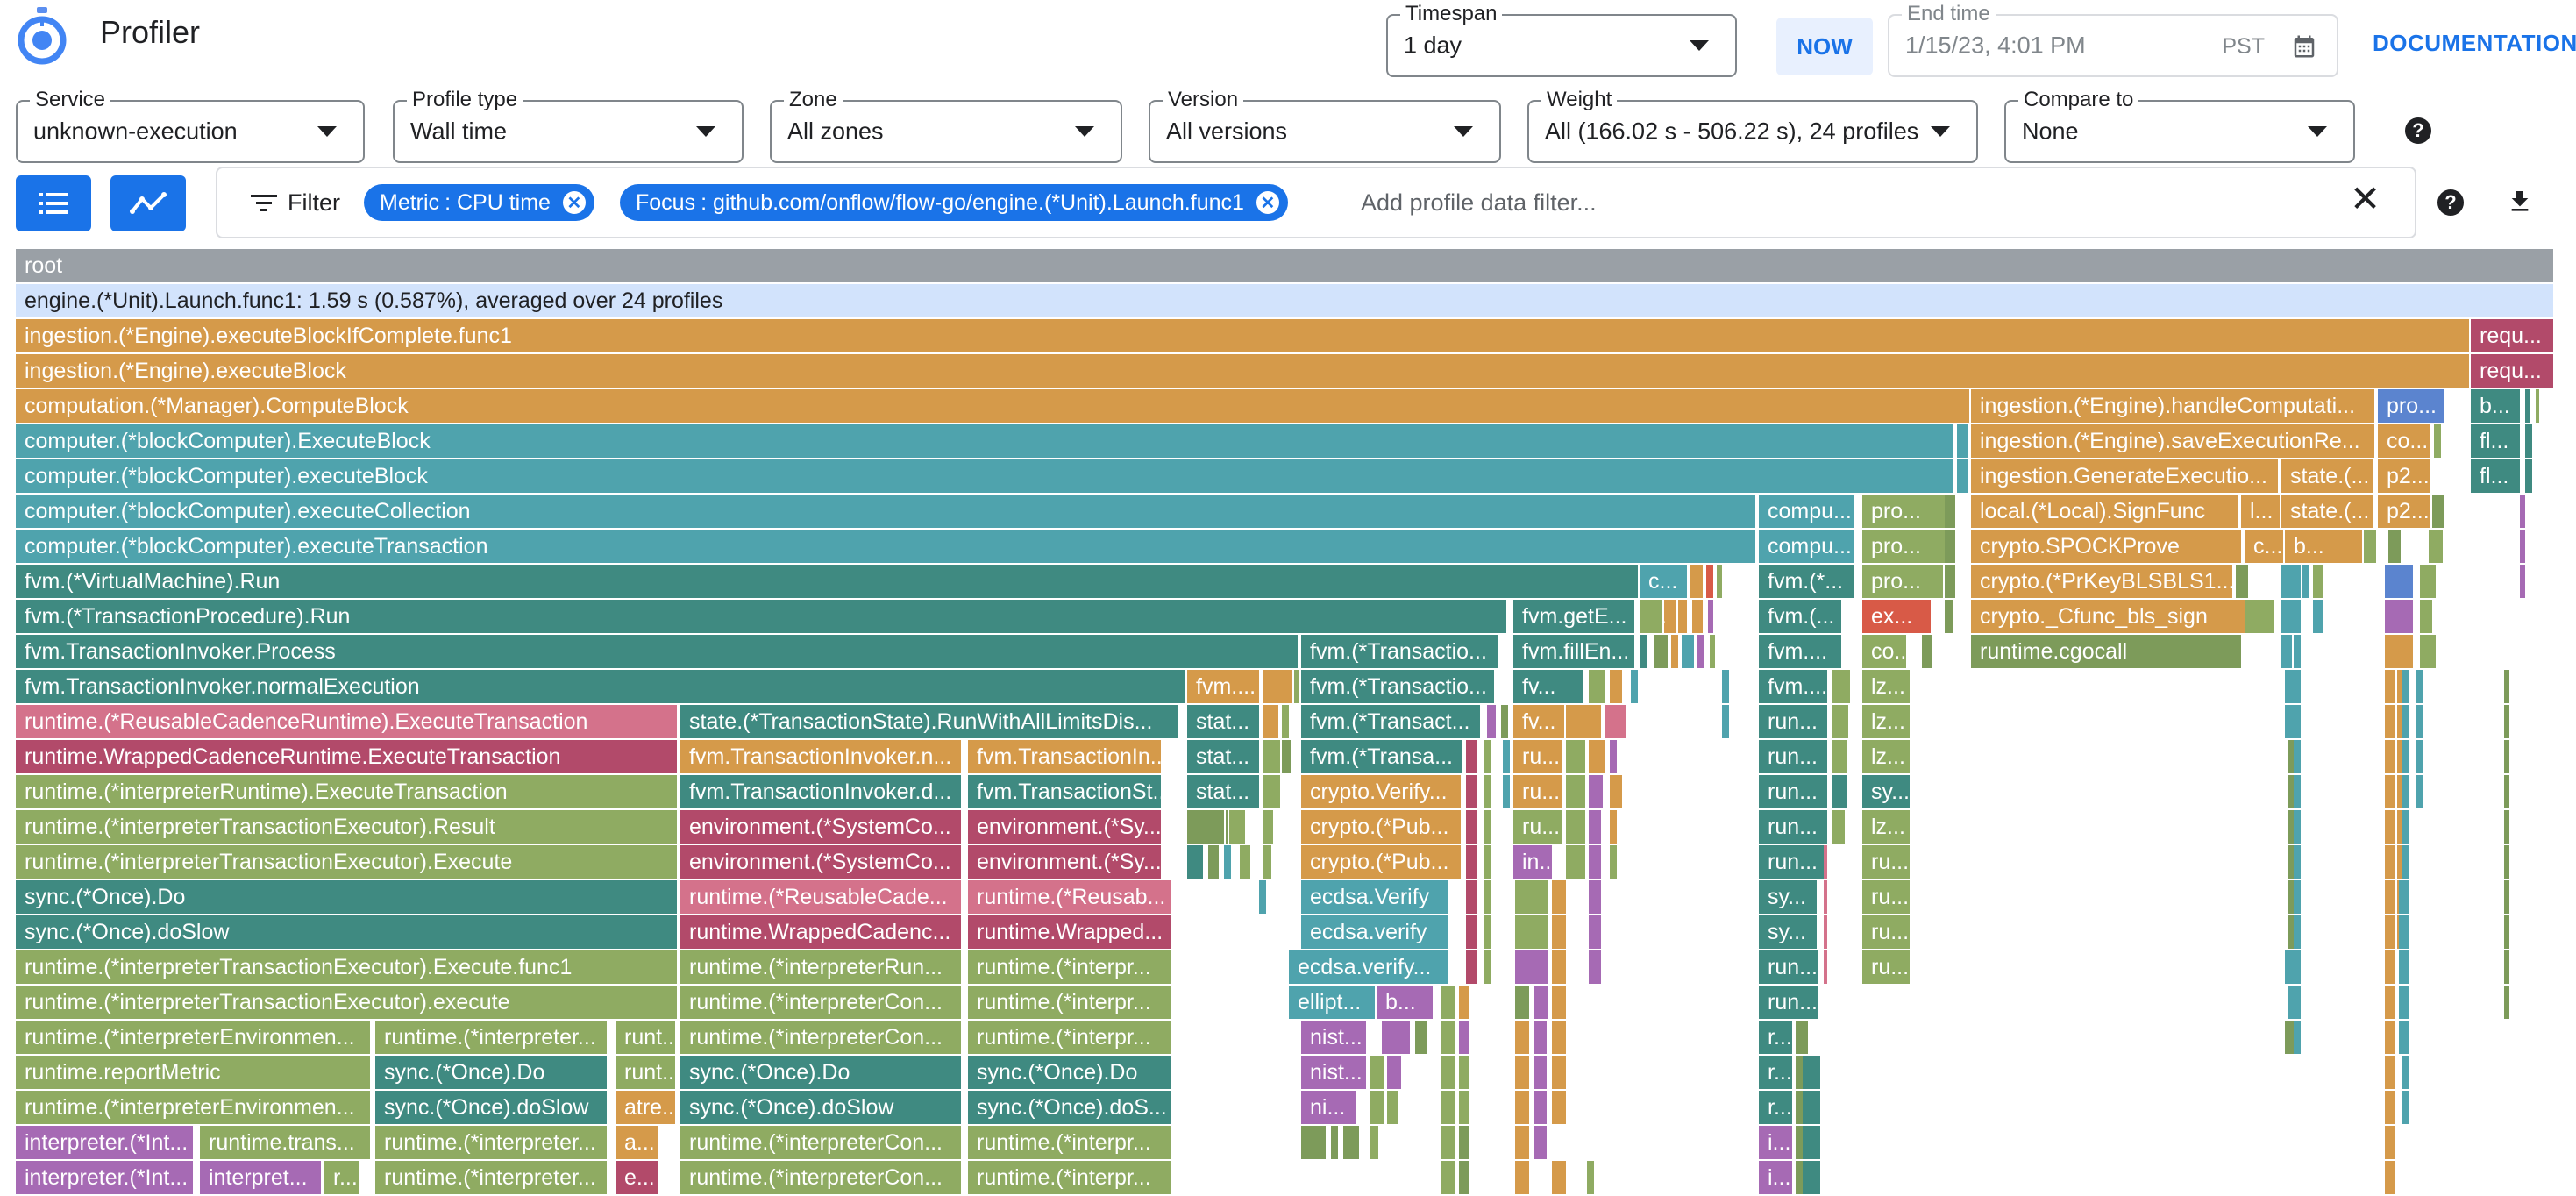  Describe the element at coordinates (53, 203) in the screenshot. I see `list-view-button` at that location.